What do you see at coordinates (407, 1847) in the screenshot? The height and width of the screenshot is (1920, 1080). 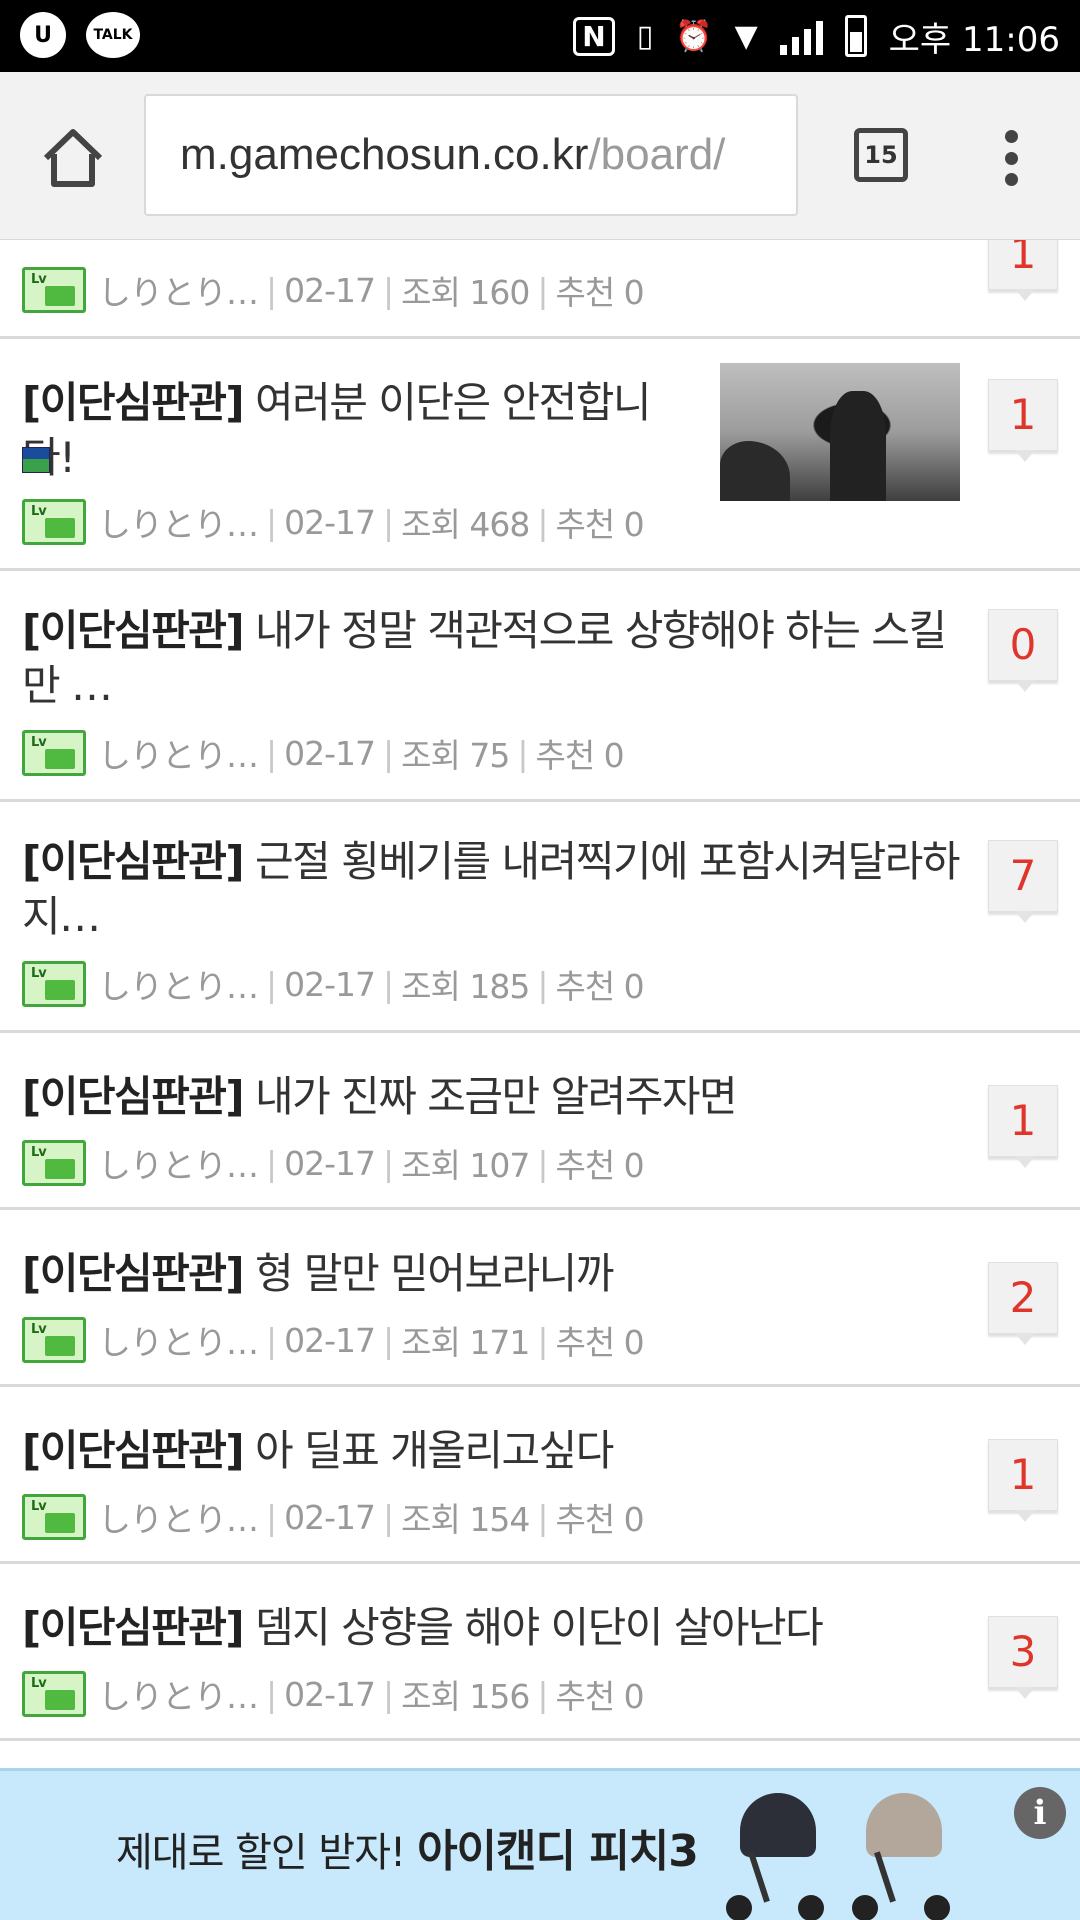 I see `ad-text: 제대로 할인 받자! 아이캔디 피치3` at bounding box center [407, 1847].